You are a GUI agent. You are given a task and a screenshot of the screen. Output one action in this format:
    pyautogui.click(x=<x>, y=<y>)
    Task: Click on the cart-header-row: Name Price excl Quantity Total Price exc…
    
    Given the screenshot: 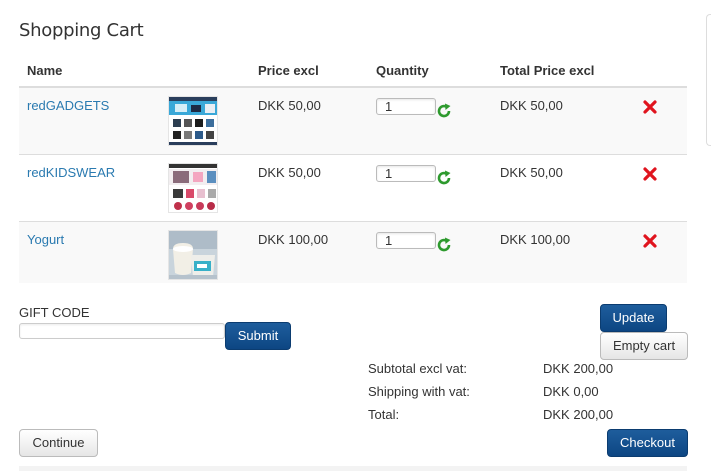 What is the action you would take?
    pyautogui.click(x=353, y=71)
    